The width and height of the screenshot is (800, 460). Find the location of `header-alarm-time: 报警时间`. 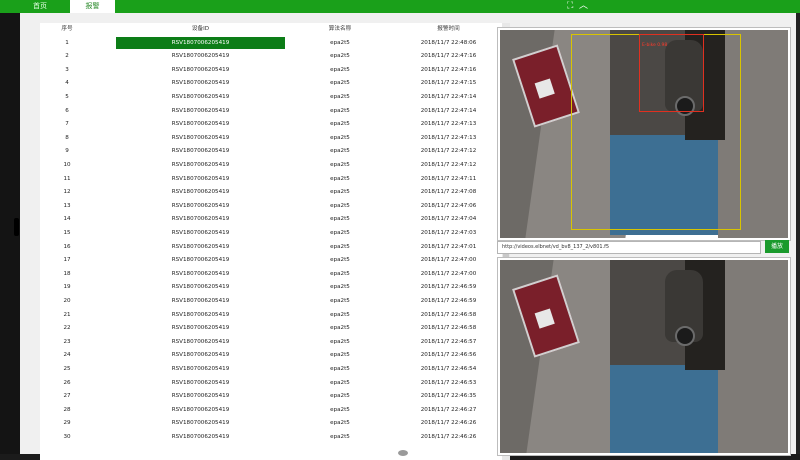

header-alarm-time: 报警时间 is located at coordinates (448, 29).